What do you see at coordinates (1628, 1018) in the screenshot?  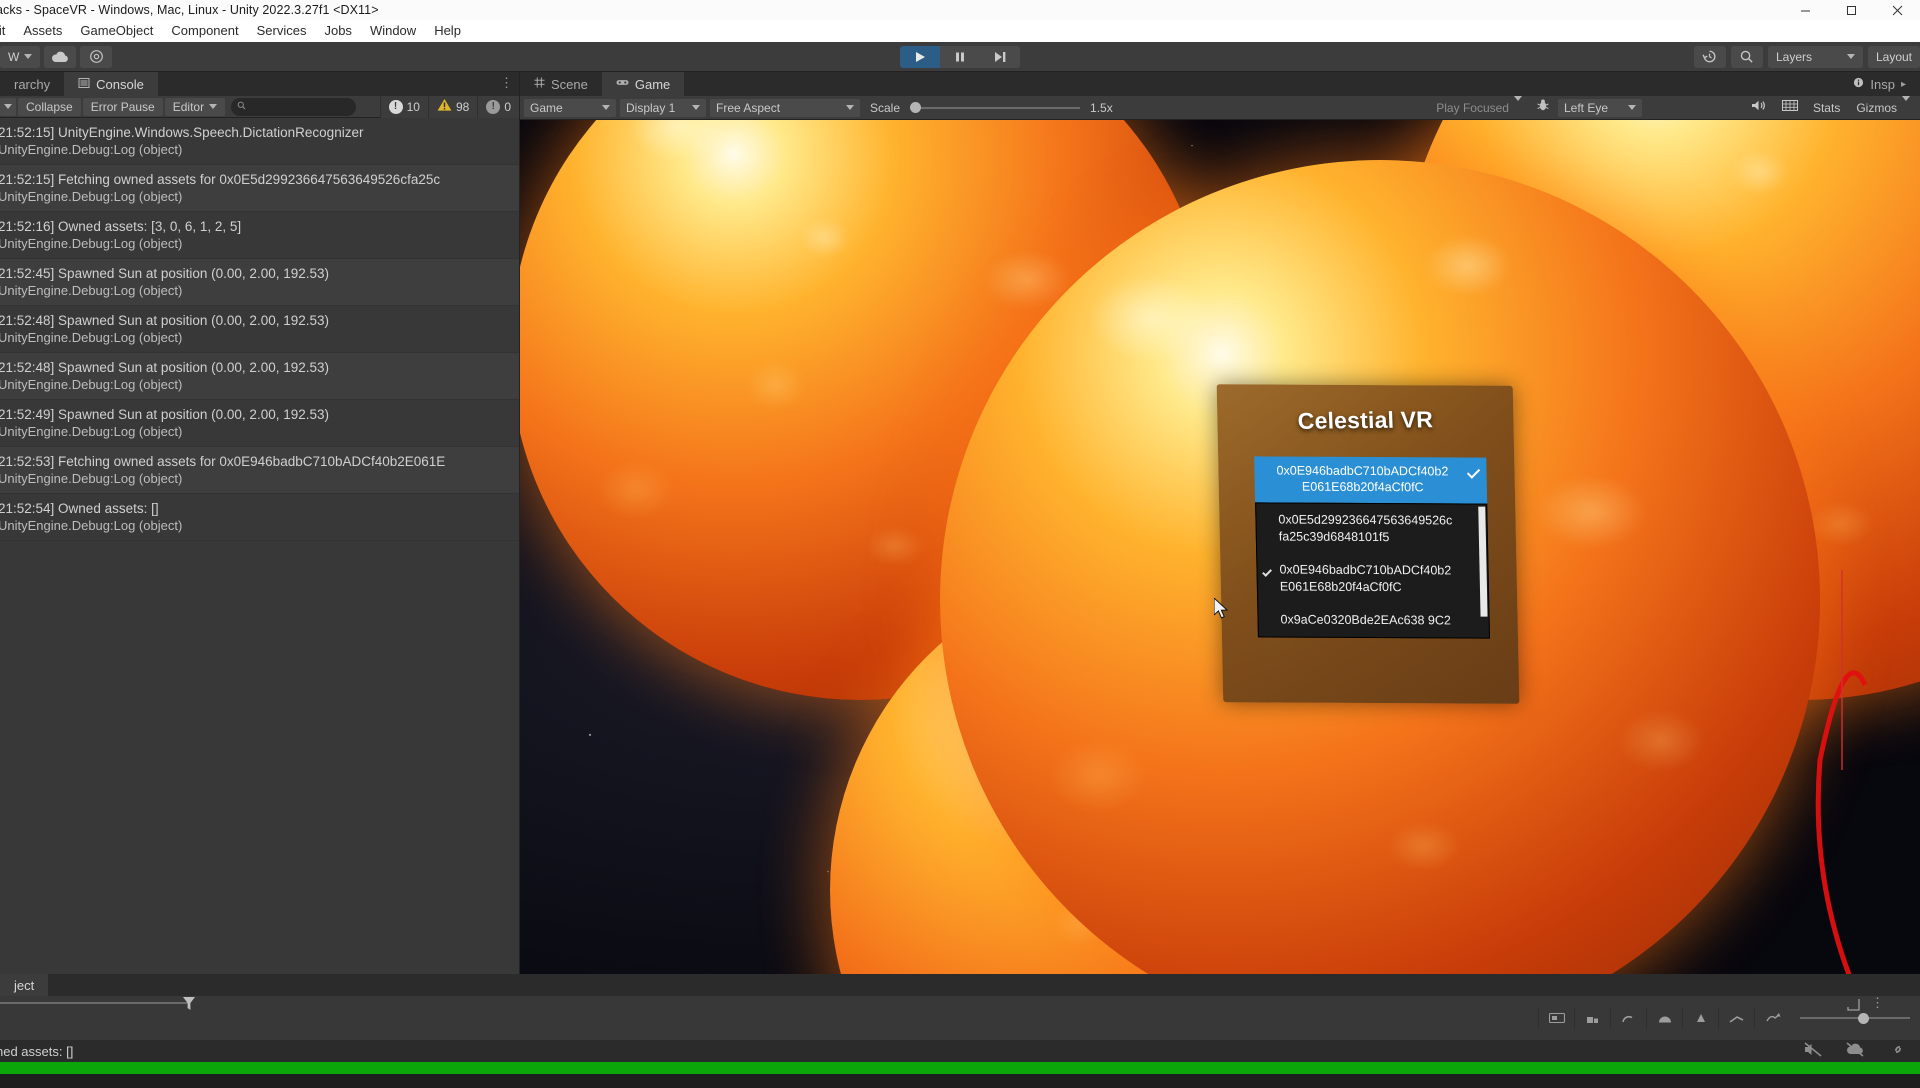 I see `light-icon` at bounding box center [1628, 1018].